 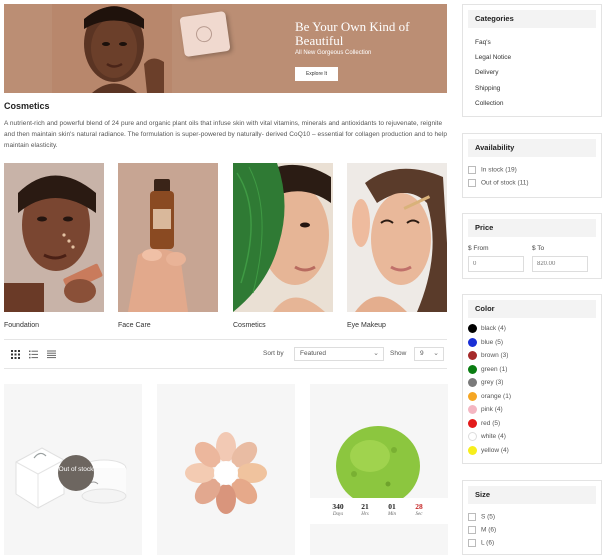 What do you see at coordinates (492, 342) in the screenshot?
I see `color-label: blue (5)` at bounding box center [492, 342].